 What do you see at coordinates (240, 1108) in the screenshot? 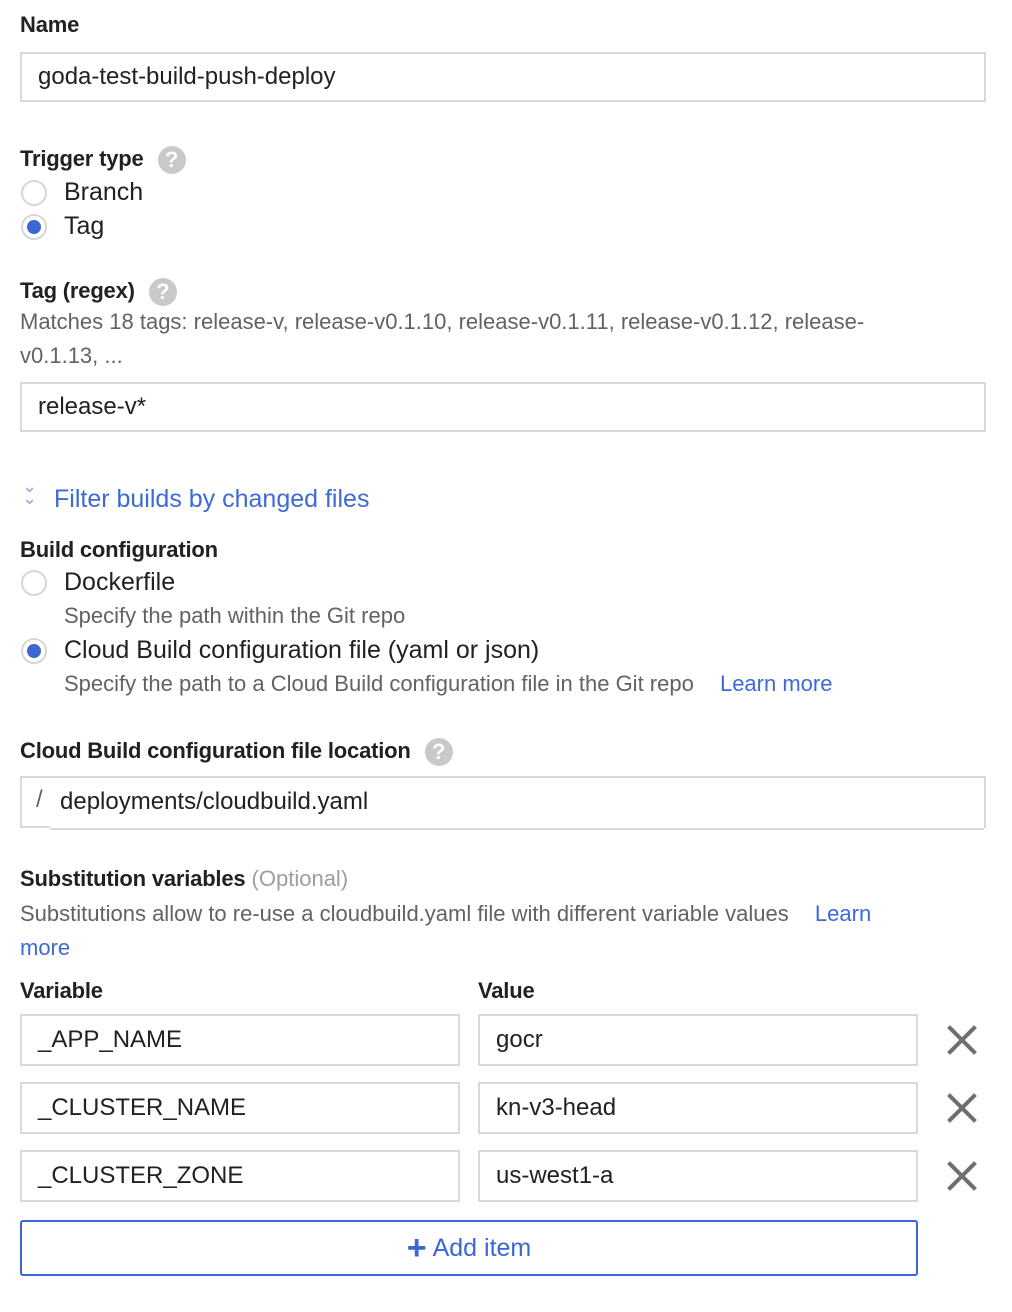
I see `variable-input: _CLUSTER_NAME` at bounding box center [240, 1108].